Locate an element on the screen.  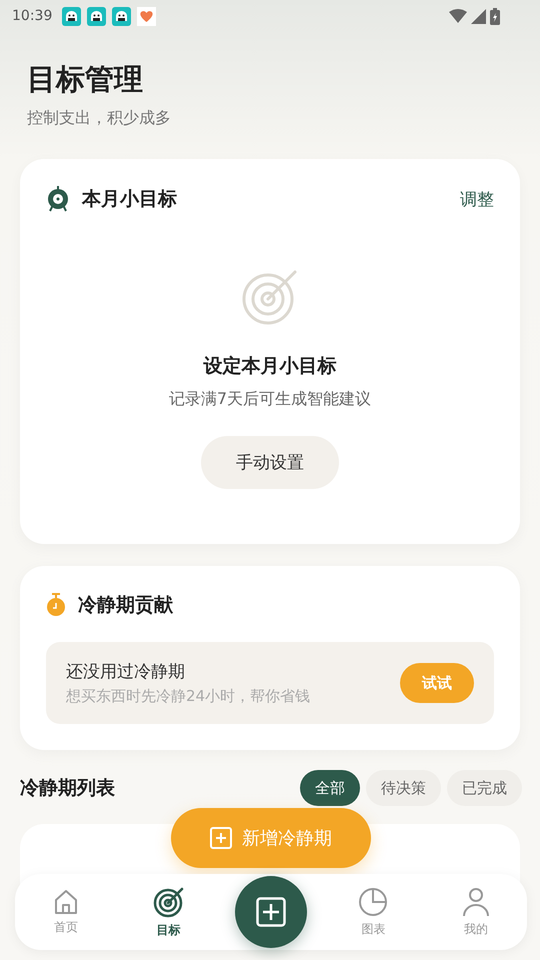
tab-item: 图表 is located at coordinates (373, 912).